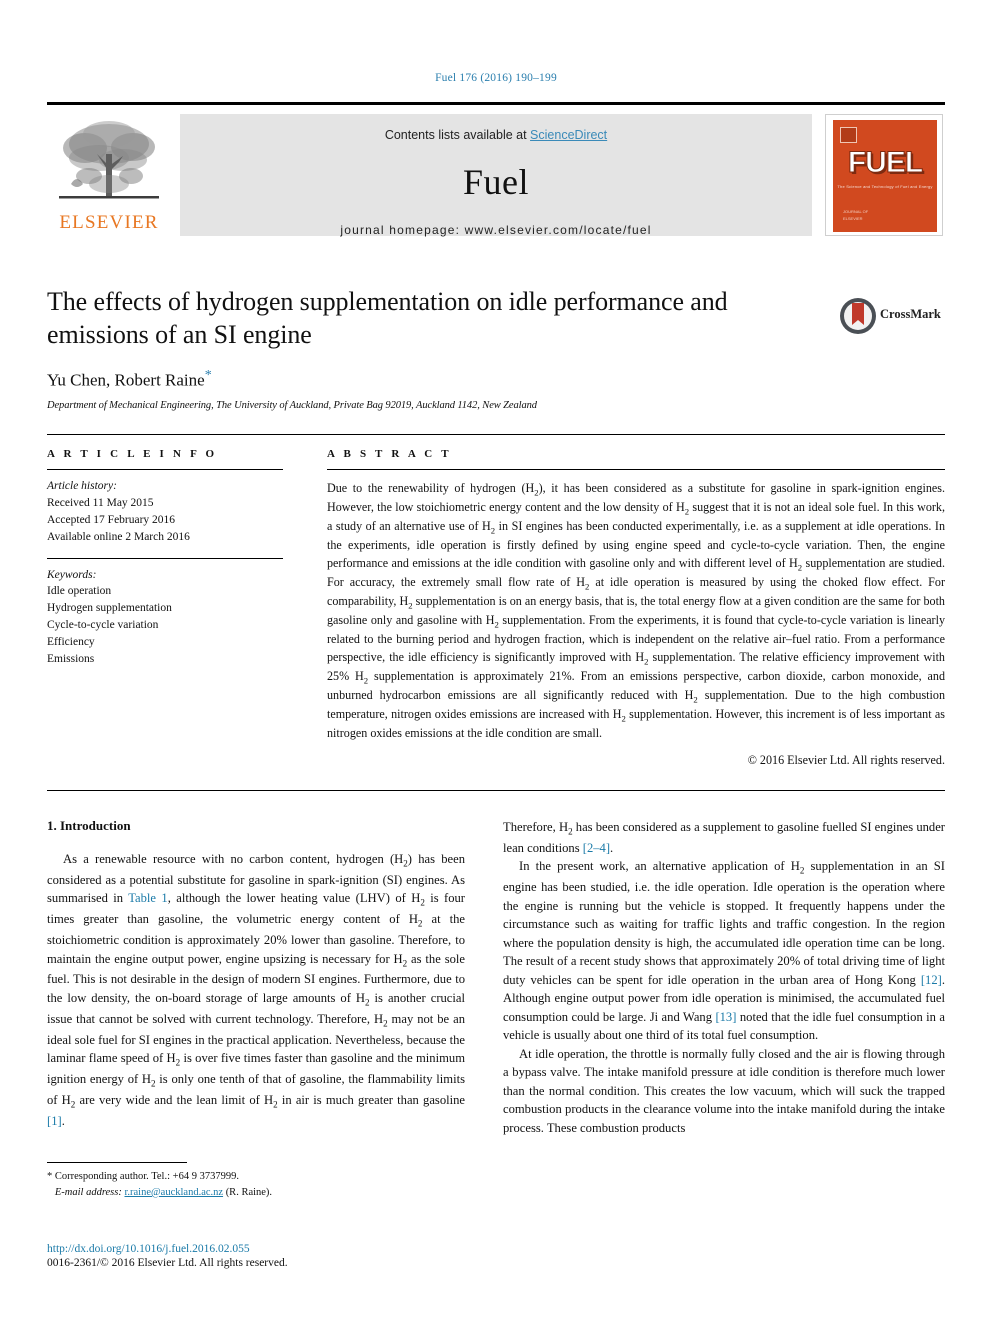 This screenshot has height=1323, width=992. Describe the element at coordinates (71, 659) in the screenshot. I see `keyword-item: Emissions` at that location.